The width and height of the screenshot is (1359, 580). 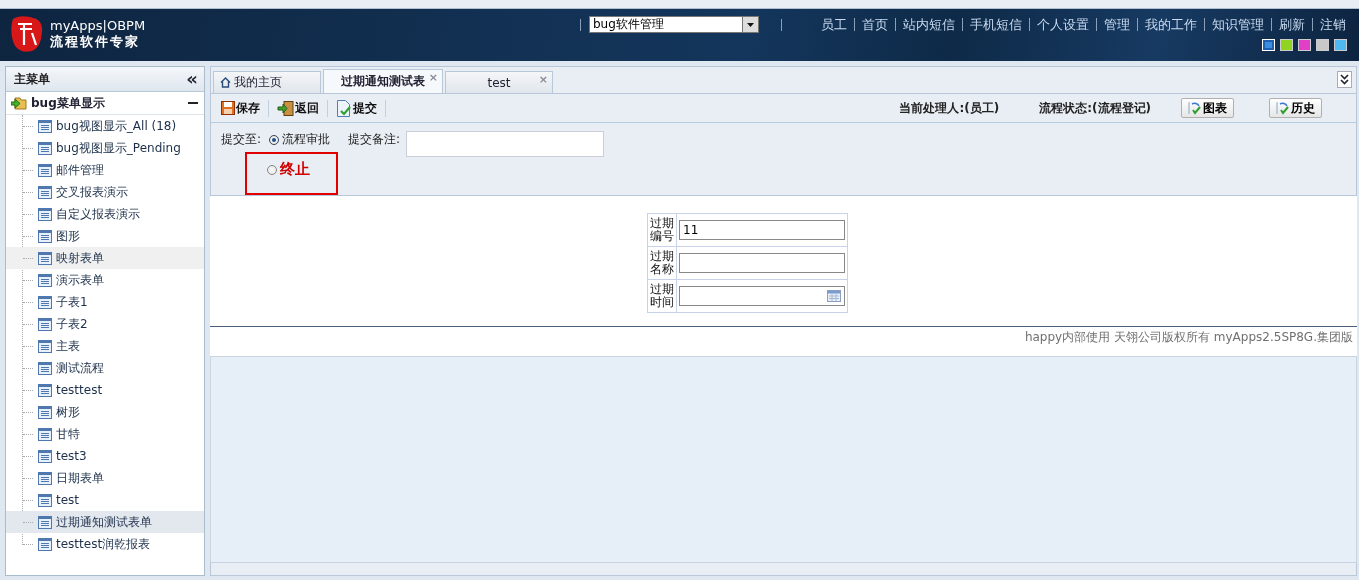 I want to click on nav-link: 员工, so click(x=834, y=24).